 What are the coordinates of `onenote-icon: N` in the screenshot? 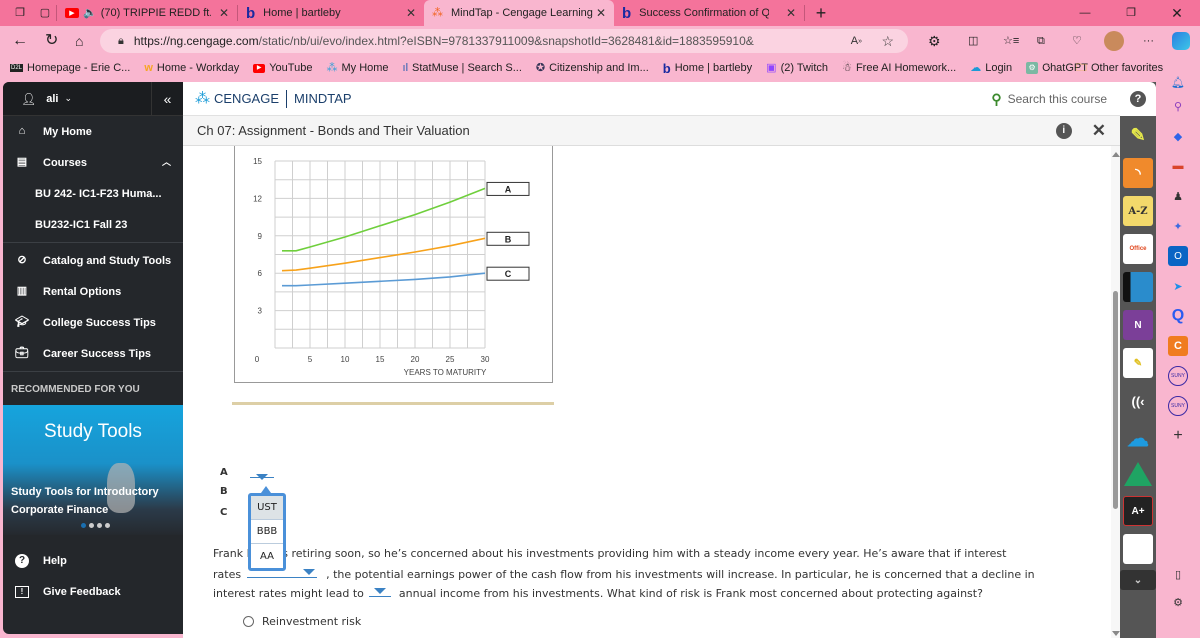 It's located at (1138, 325).